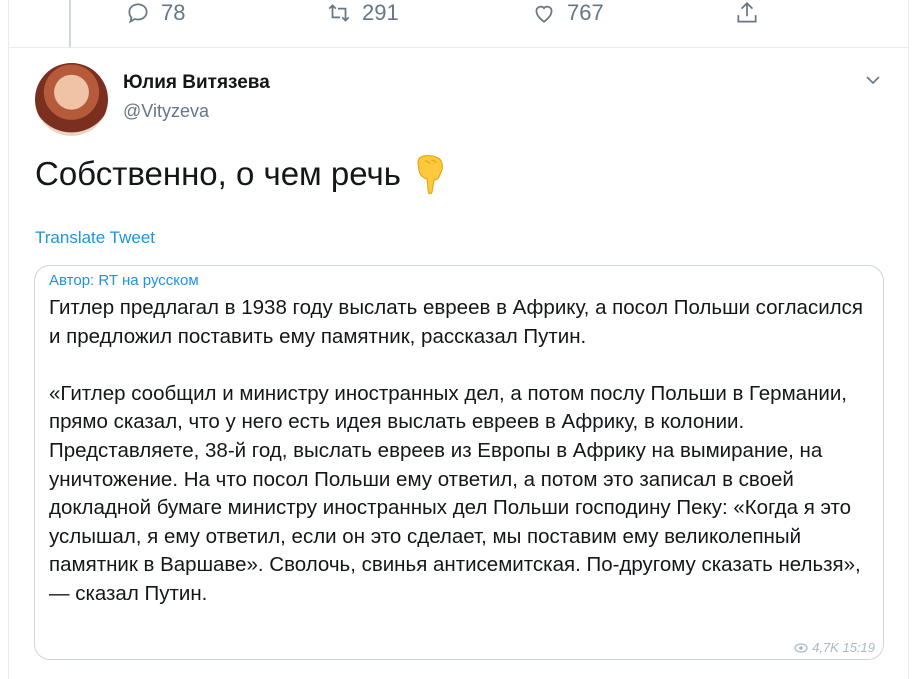 The width and height of the screenshot is (920, 679). I want to click on author-name: Юлия Витязева, so click(196, 83).